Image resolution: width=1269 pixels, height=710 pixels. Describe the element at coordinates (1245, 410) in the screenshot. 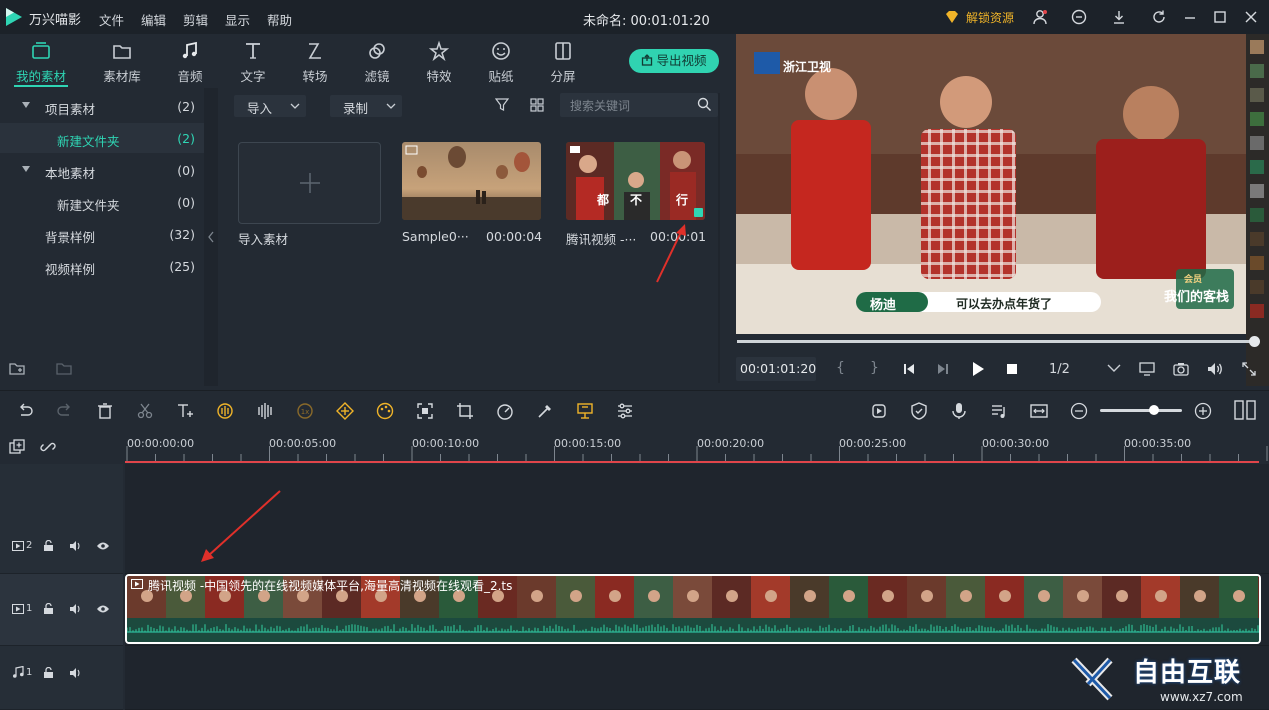

I see `layout-toggle-icon` at that location.